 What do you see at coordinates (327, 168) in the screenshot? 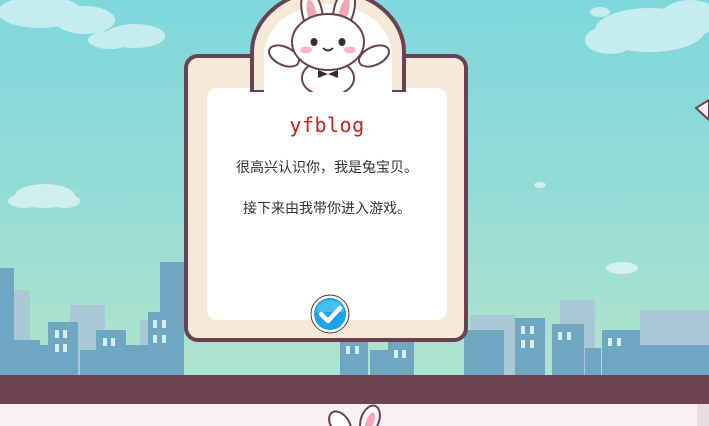
I see `dialog-line-1: 很高兴认识你，我是兔宝贝。` at bounding box center [327, 168].